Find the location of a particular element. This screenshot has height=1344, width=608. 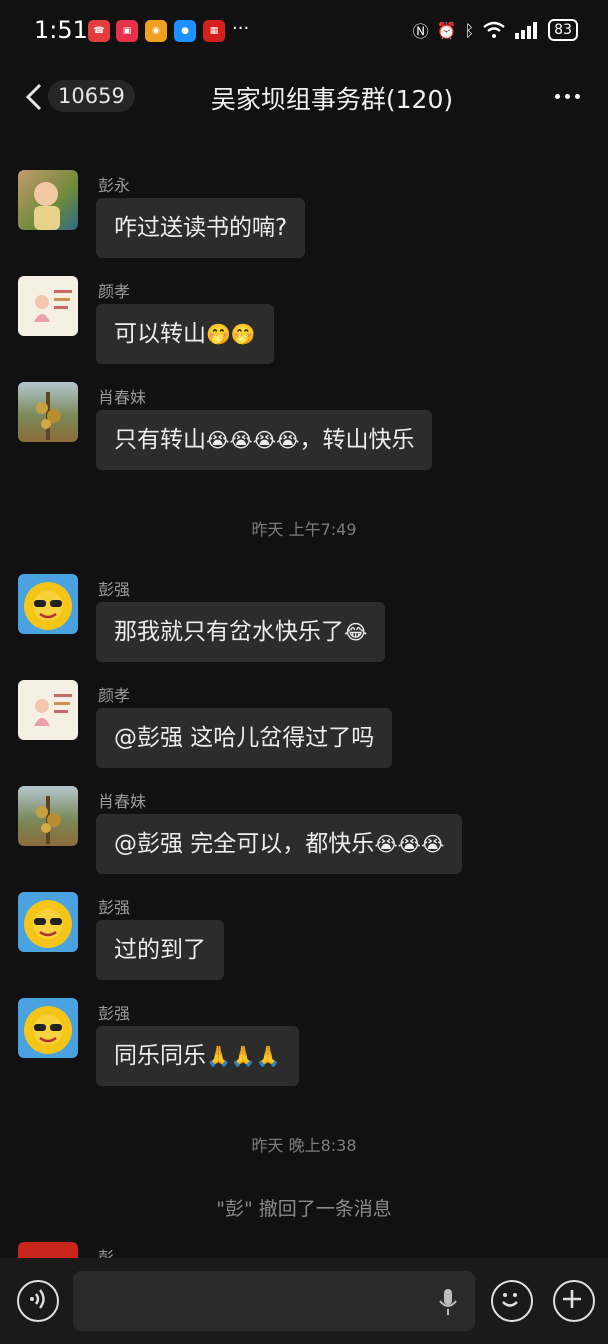

message-bubble: 那我就只有岔水快乐了😂 is located at coordinates (241, 632).